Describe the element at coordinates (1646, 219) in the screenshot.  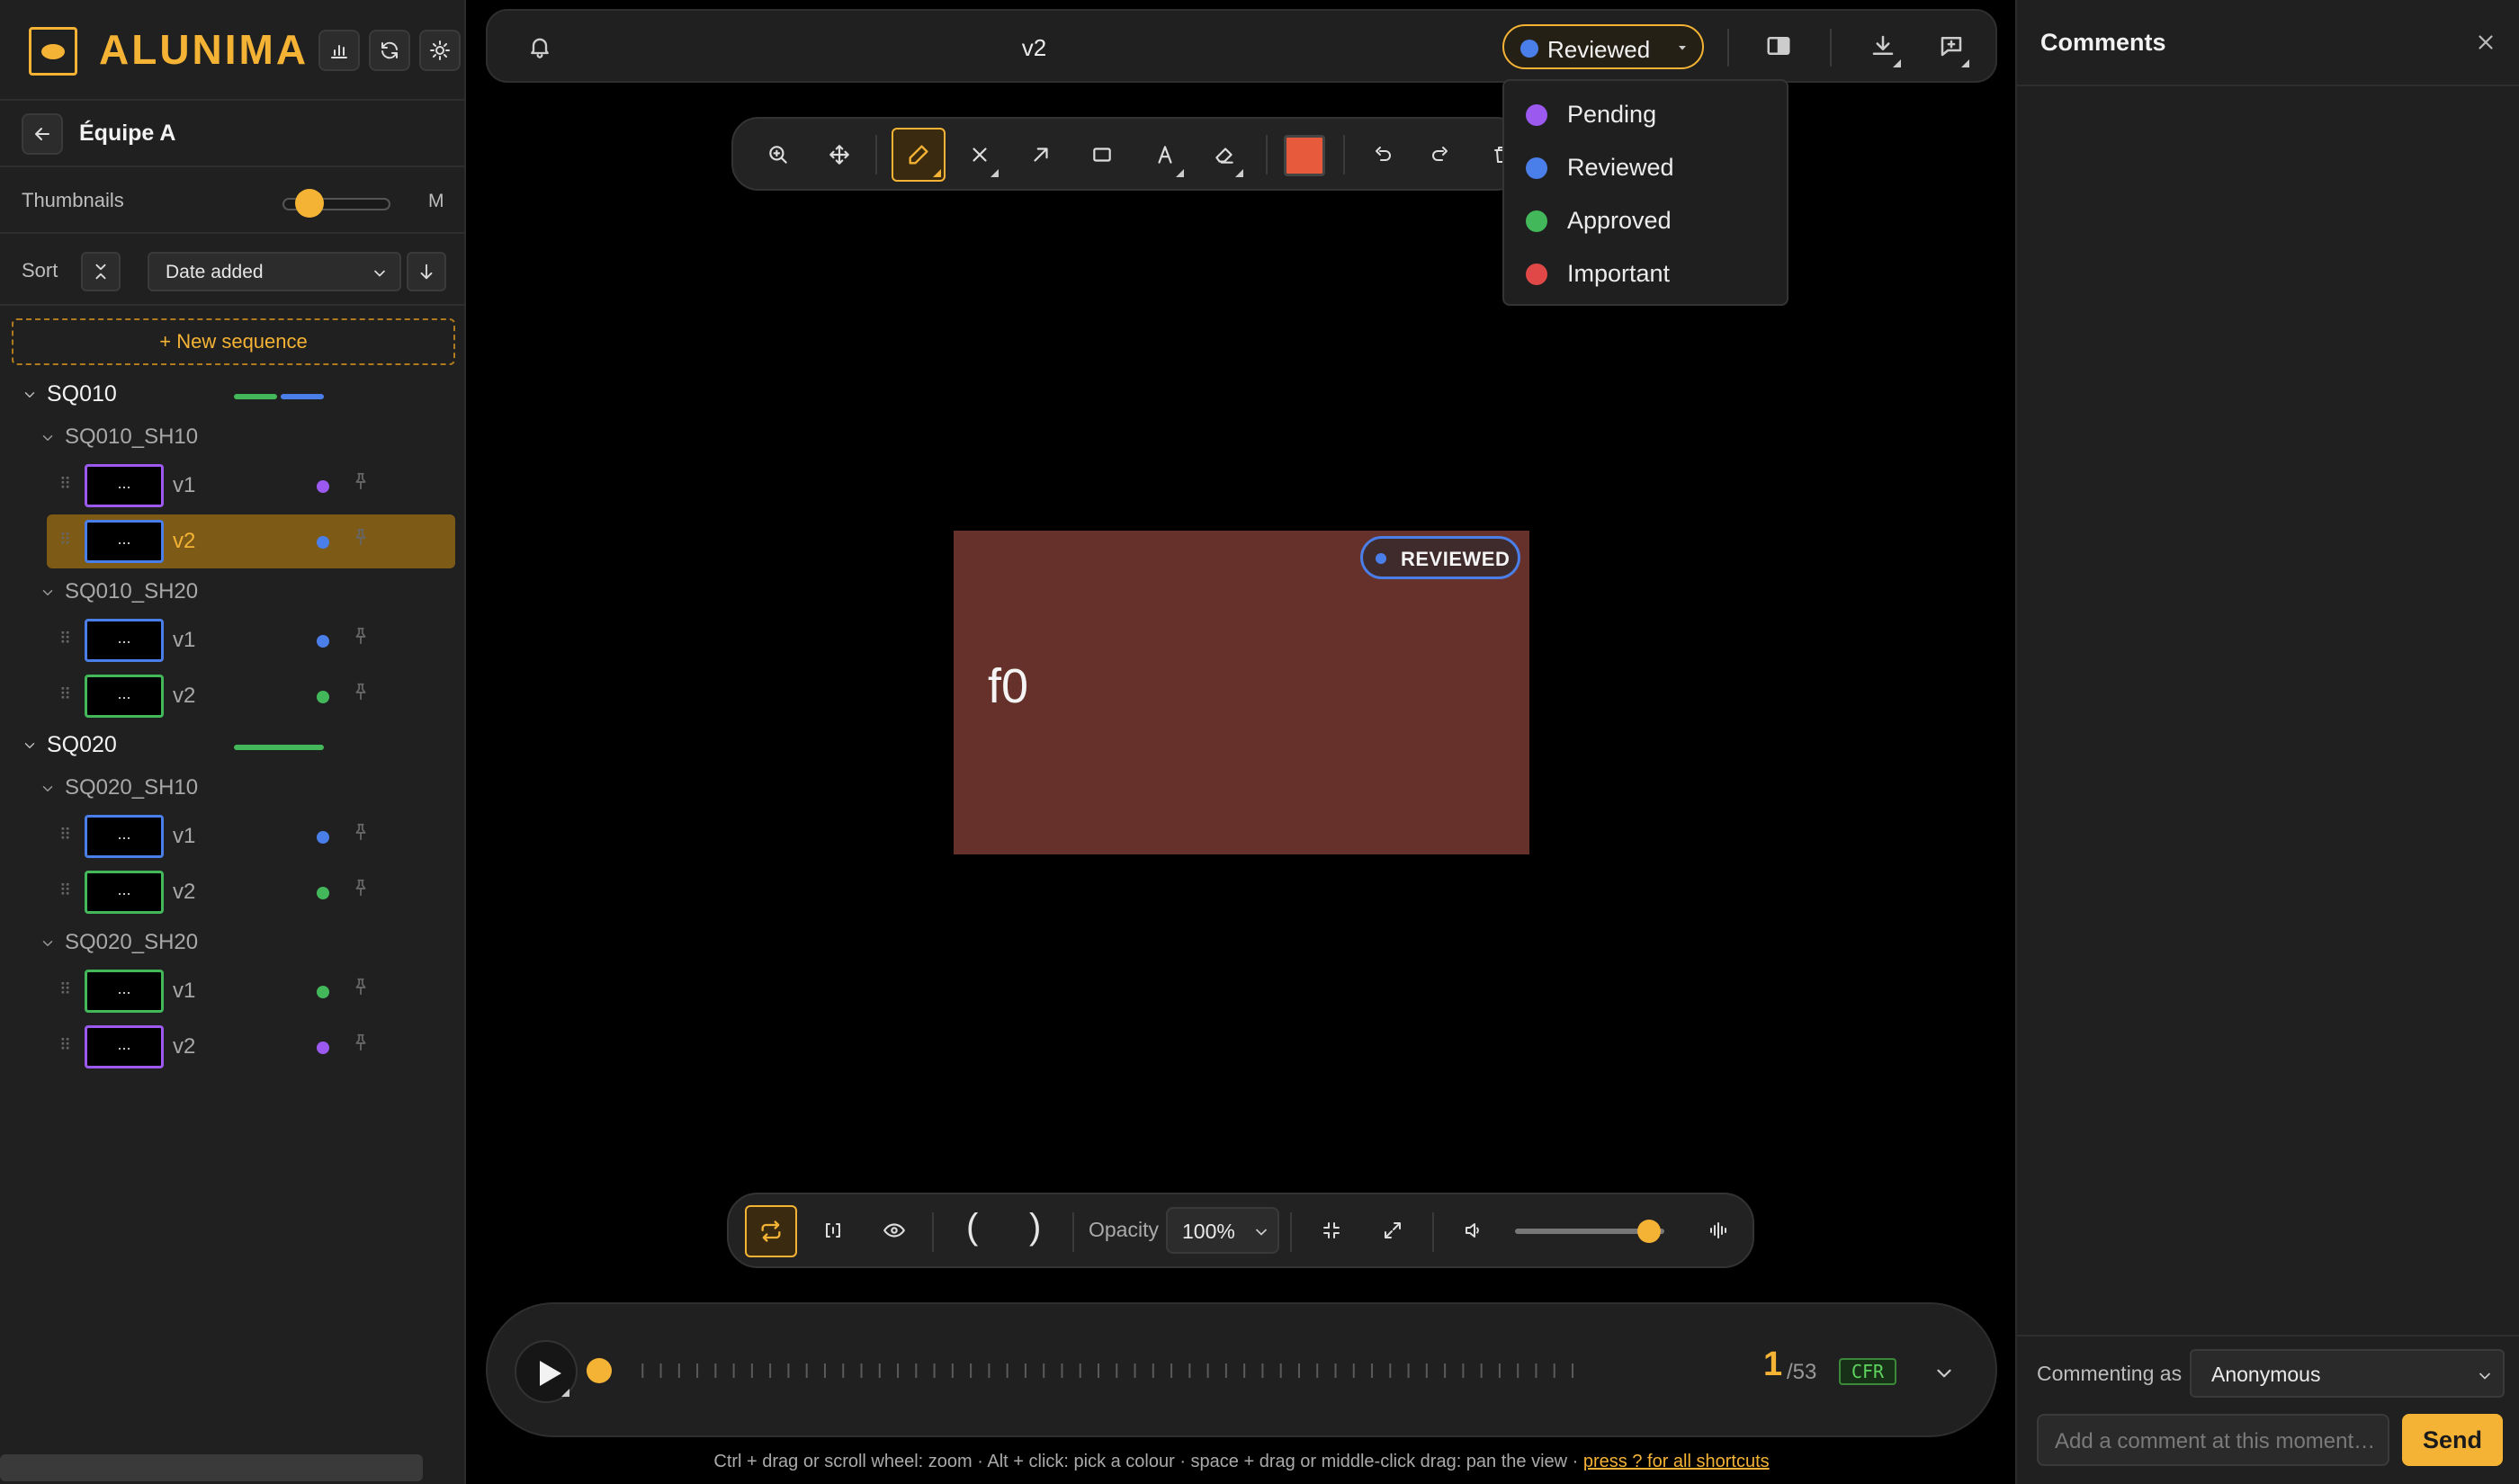
I see `status-option-approved: Approved` at that location.